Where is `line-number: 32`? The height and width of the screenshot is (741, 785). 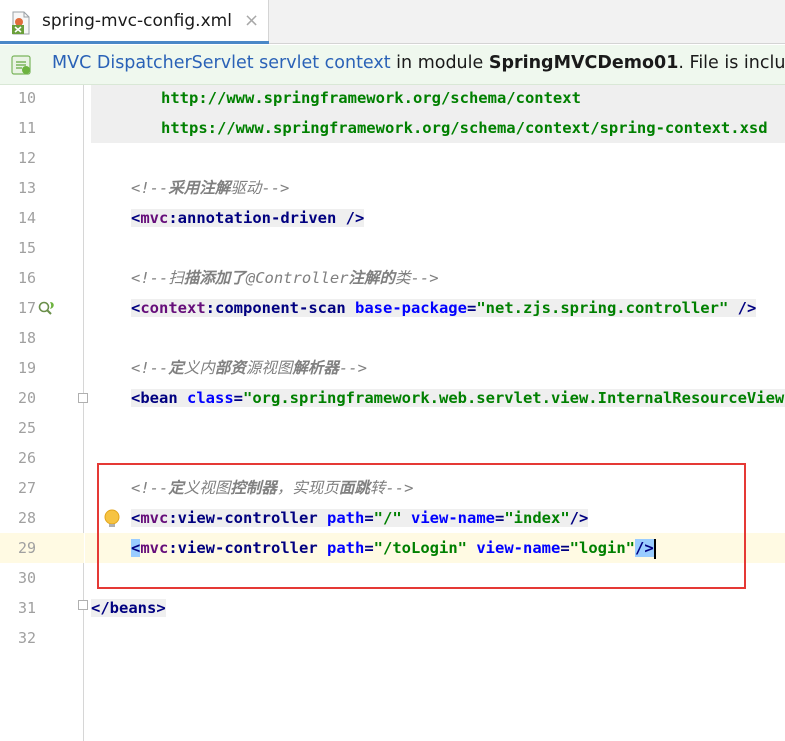
line-number: 32 is located at coordinates (26, 638).